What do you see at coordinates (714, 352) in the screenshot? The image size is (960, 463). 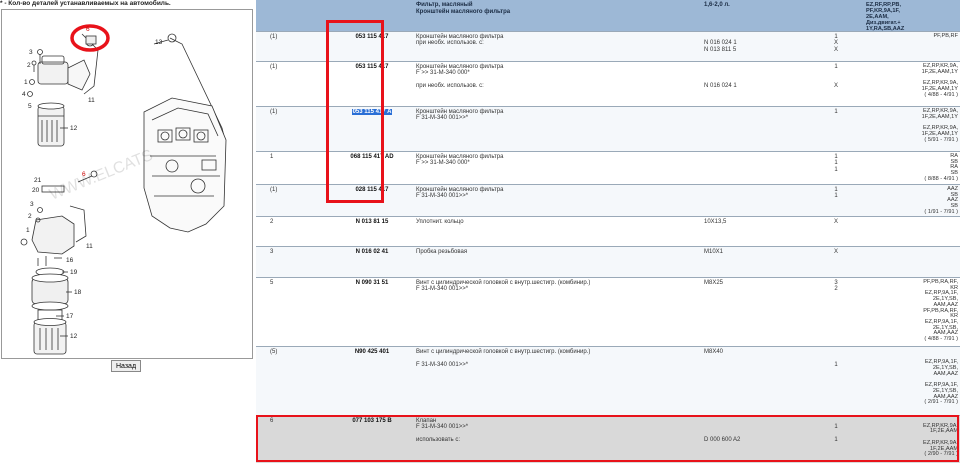 I see `row-spec: M8X40` at bounding box center [714, 352].